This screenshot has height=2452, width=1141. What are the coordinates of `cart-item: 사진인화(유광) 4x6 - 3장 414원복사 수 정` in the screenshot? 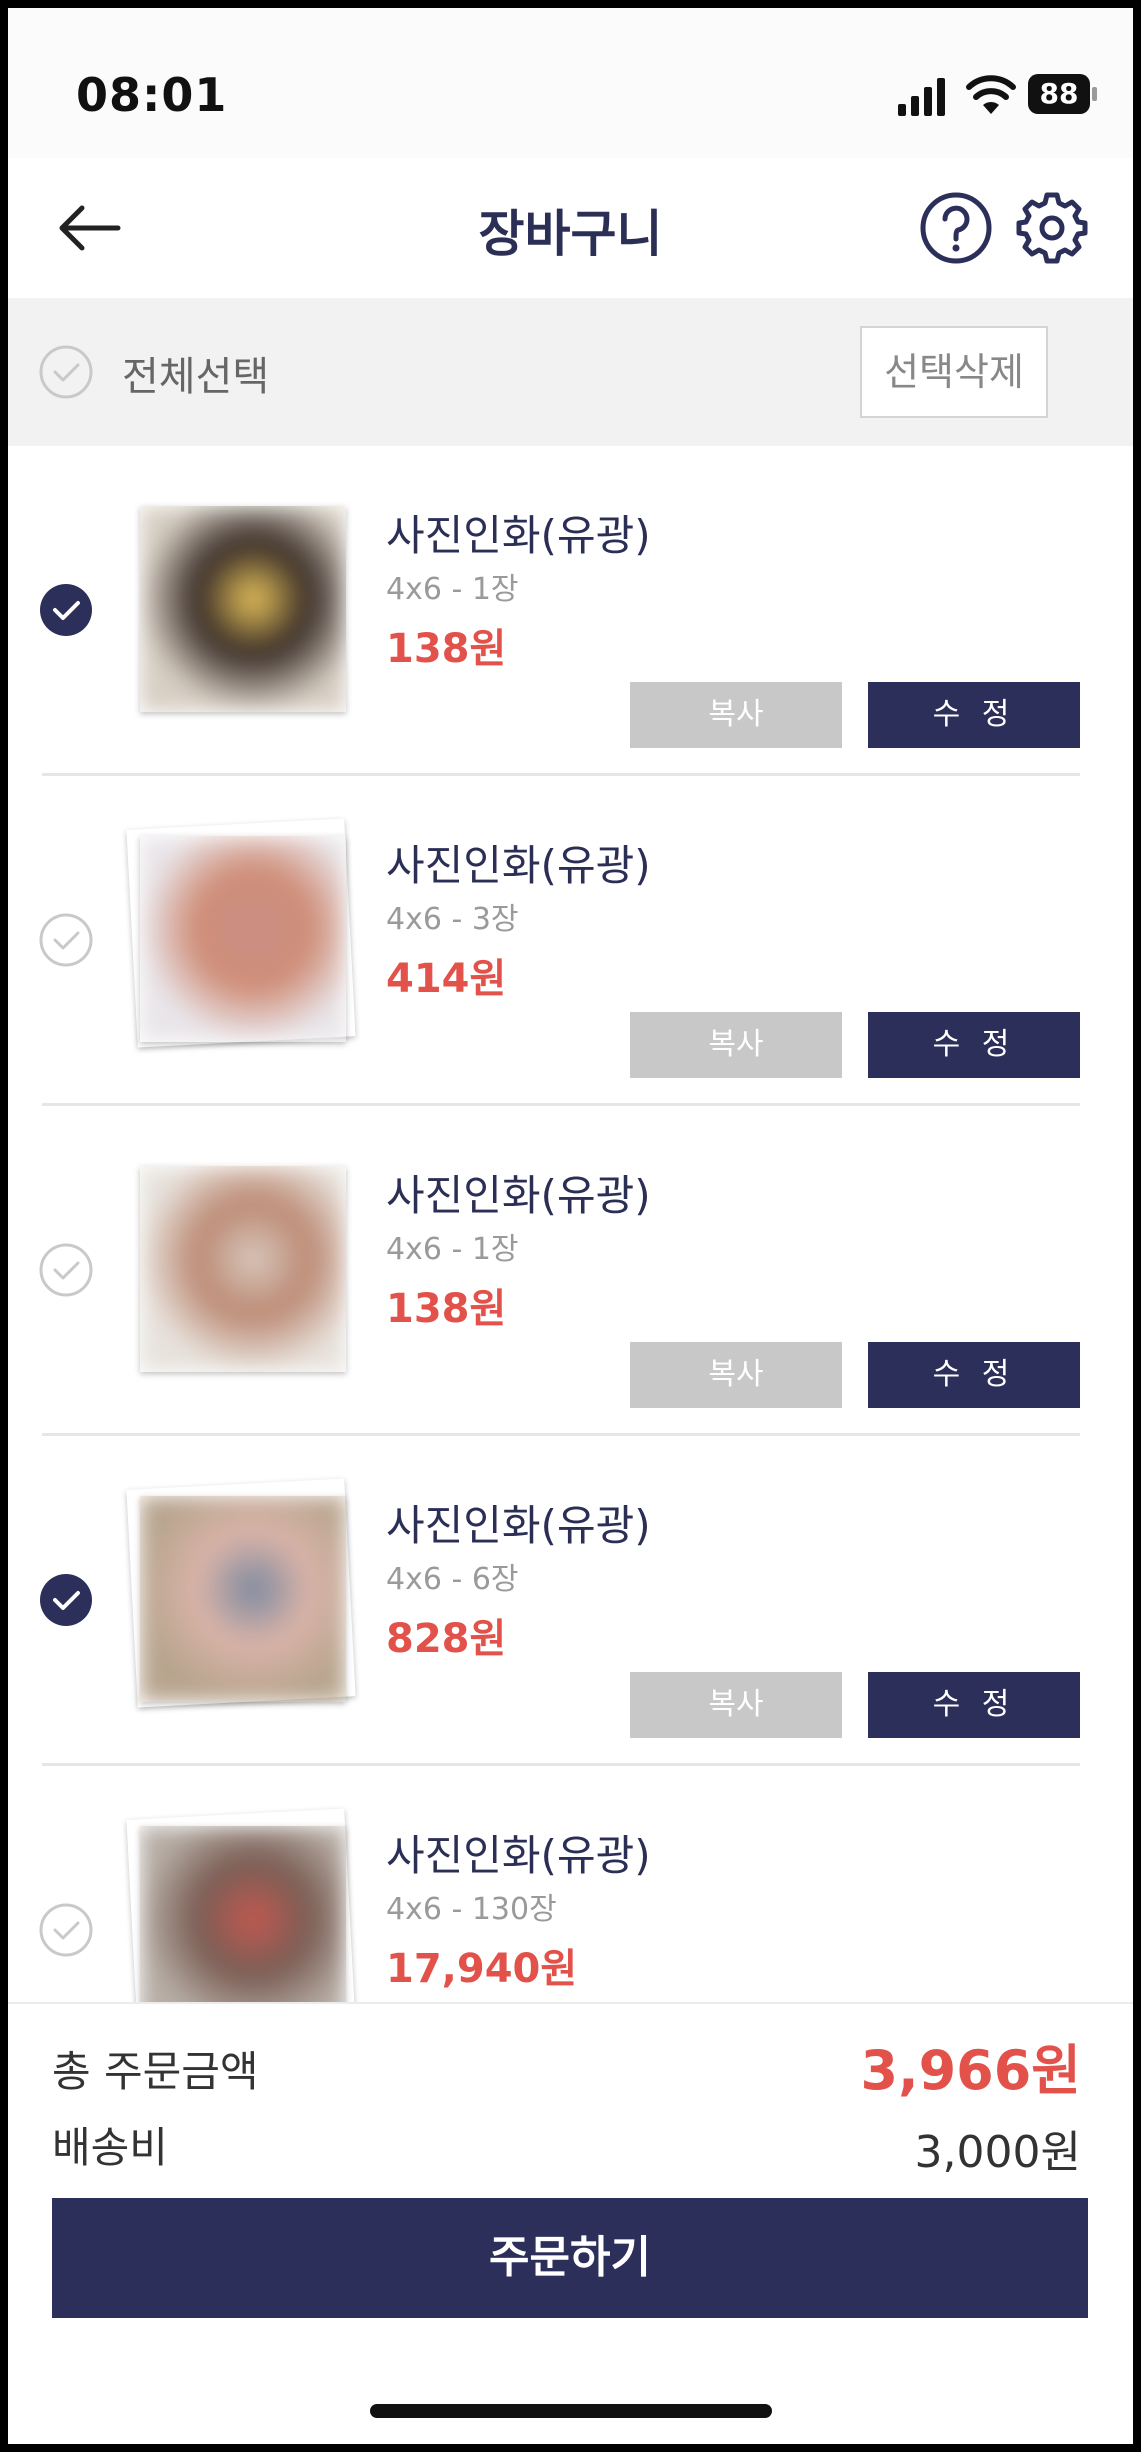 It's located at (570, 941).